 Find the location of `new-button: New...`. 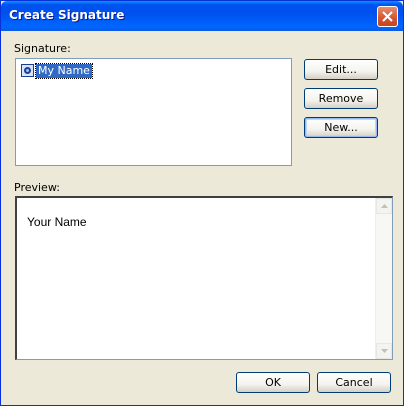

new-button: New... is located at coordinates (341, 127).